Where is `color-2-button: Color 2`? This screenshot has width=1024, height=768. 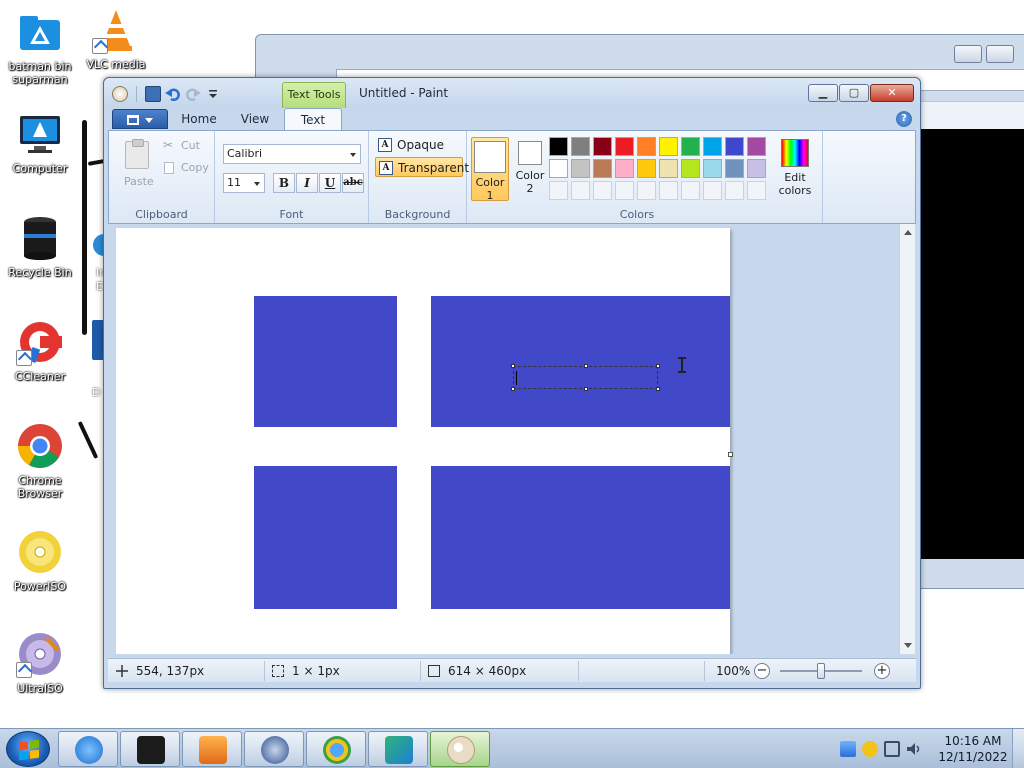 color-2-button: Color 2 is located at coordinates (530, 169).